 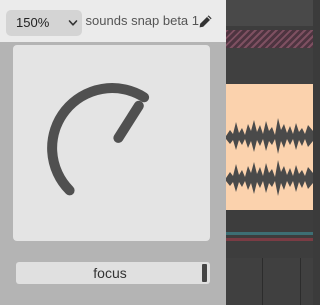 I want to click on knob-arc, so click(x=98, y=139).